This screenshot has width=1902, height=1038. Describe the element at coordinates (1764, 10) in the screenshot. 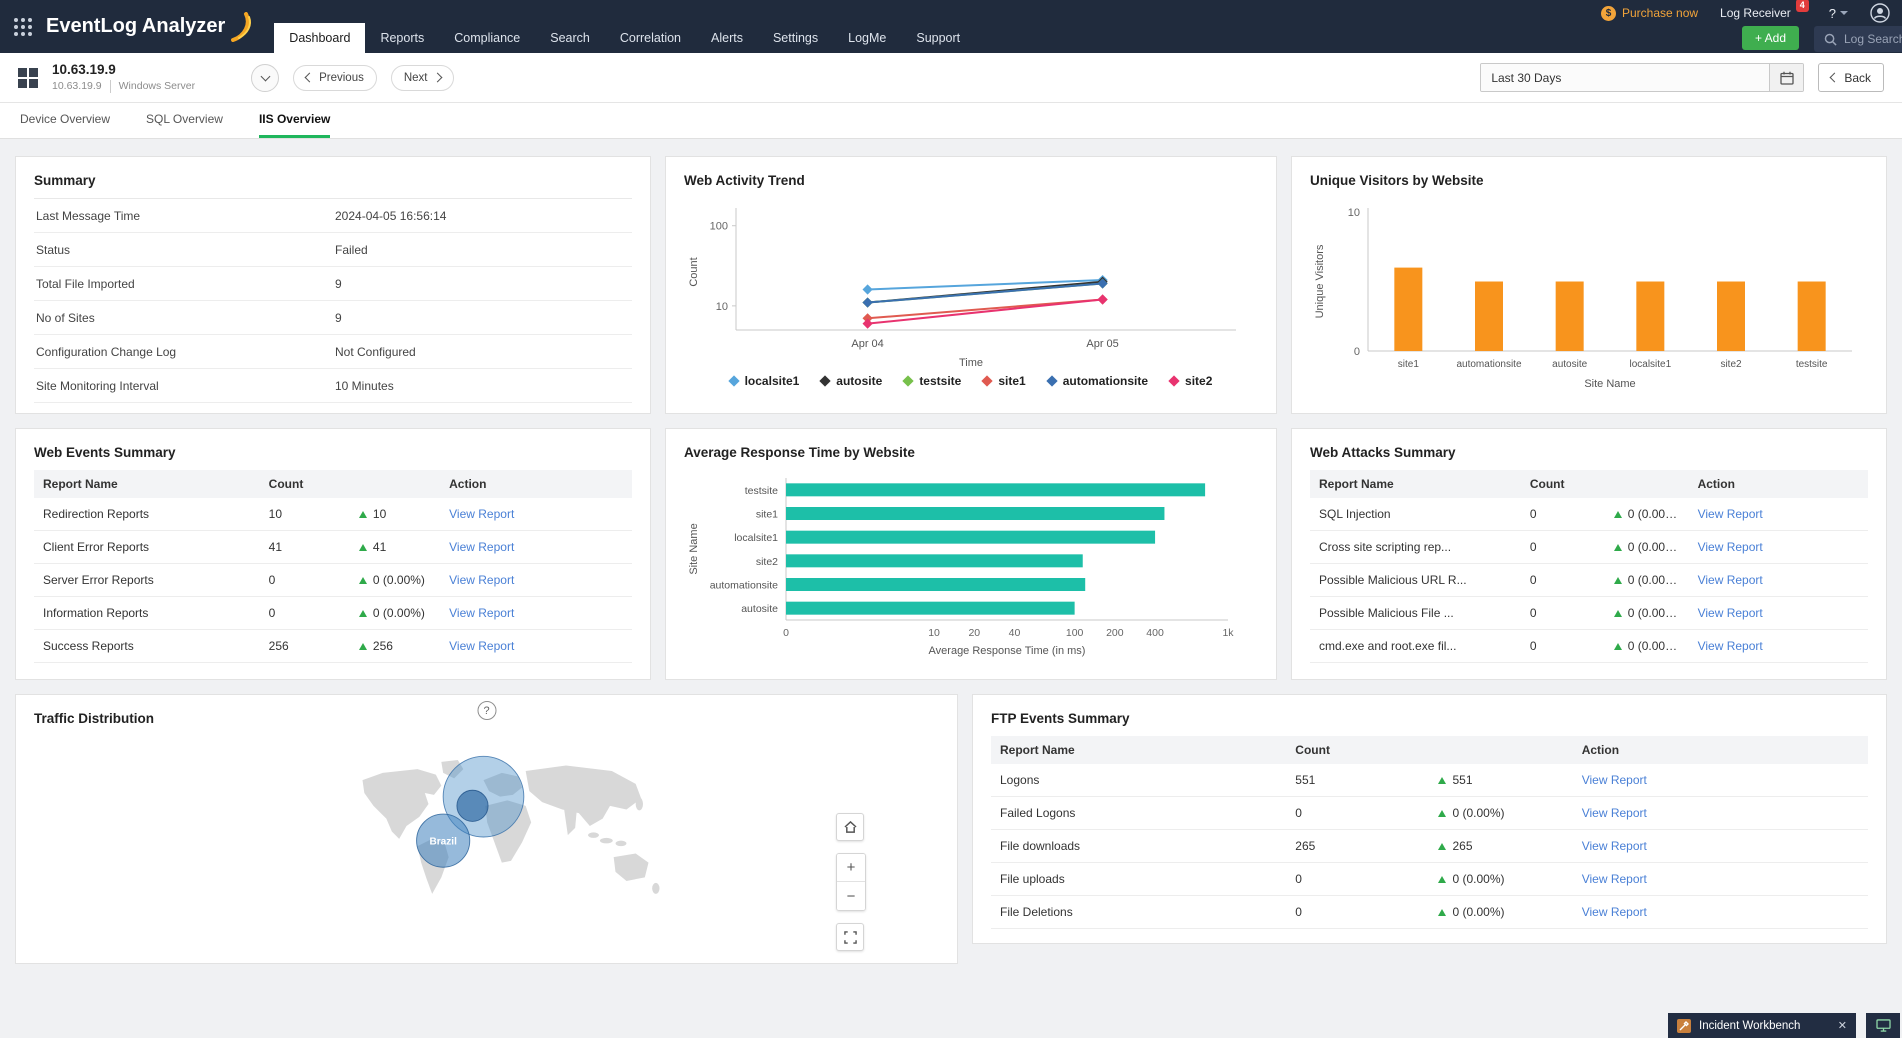

I see `log-receiver-link: Log Receiver 4` at that location.